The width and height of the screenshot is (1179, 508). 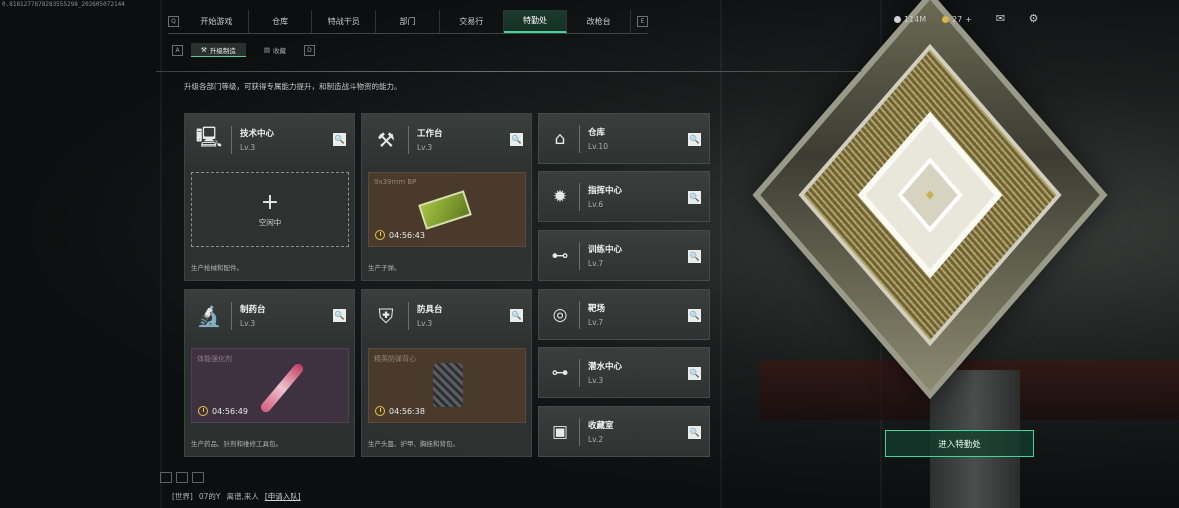 I want to click on chat-channel: [世界], so click(x=182, y=496).